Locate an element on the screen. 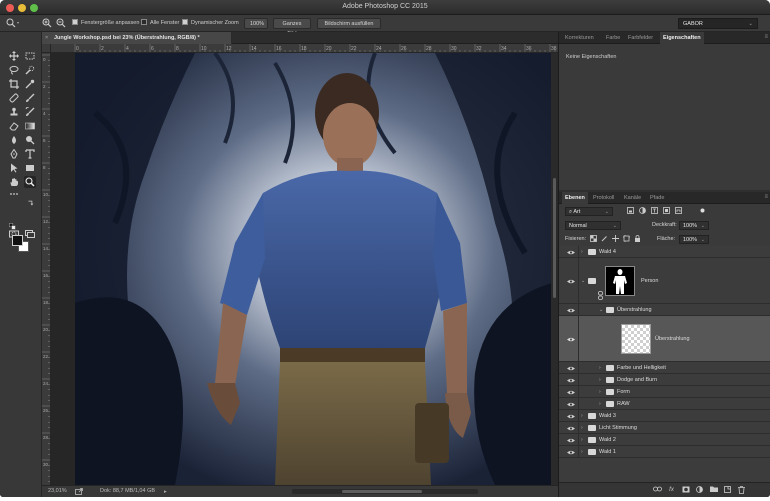 This screenshot has height=501, width=770. chain-link-icon is located at coordinates (601, 288).